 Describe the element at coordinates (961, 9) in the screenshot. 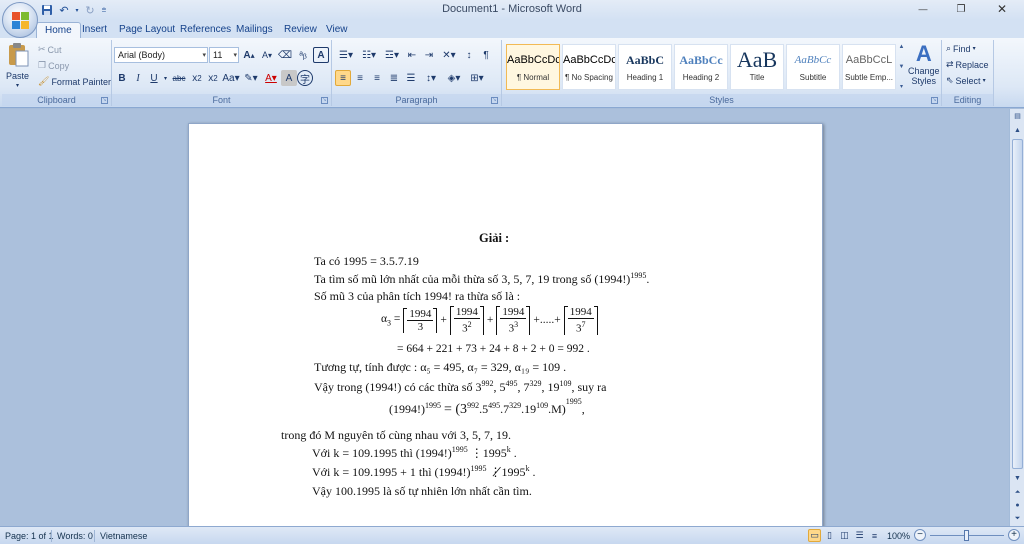

I see `restore-button: ❐` at that location.